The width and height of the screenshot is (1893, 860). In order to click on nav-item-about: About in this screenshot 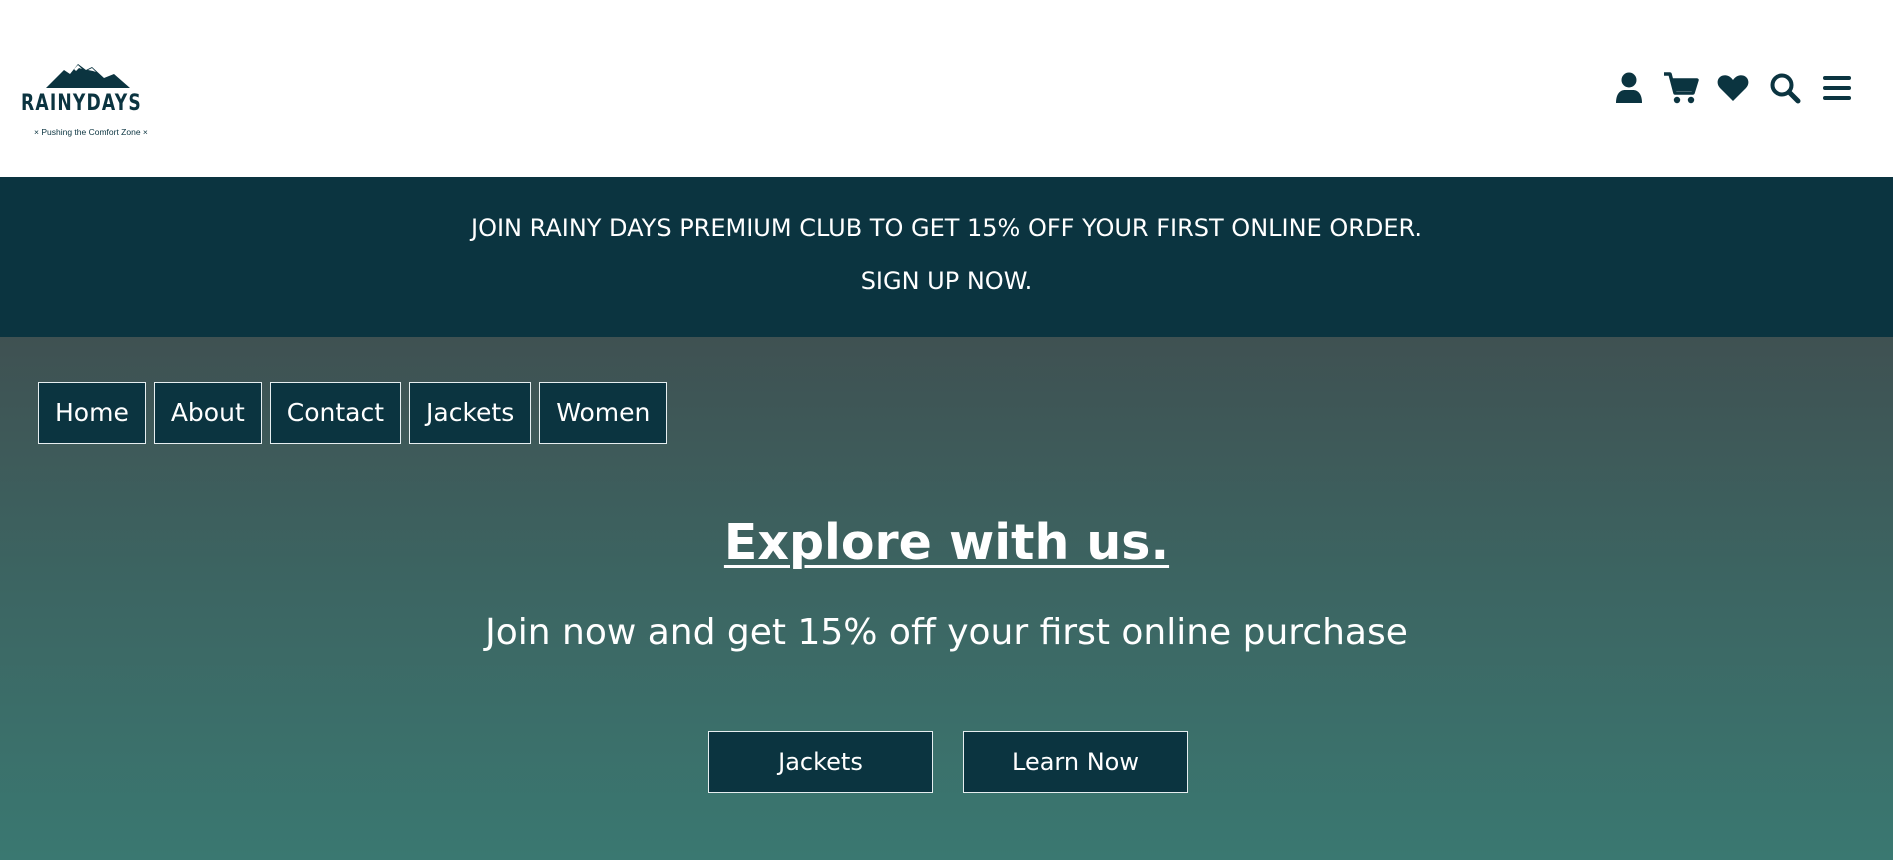, I will do `click(207, 413)`.